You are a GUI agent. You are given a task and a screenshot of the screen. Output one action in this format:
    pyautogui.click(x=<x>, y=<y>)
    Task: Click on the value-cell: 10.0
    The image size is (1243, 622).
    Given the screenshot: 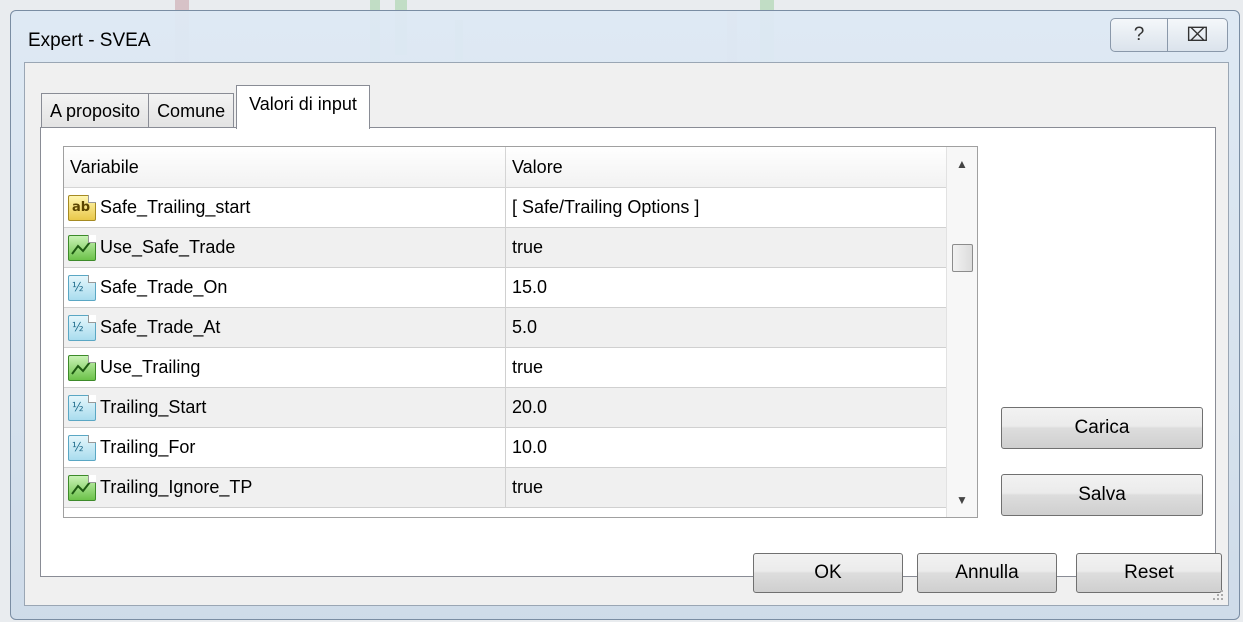 What is the action you would take?
    pyautogui.click(x=727, y=447)
    